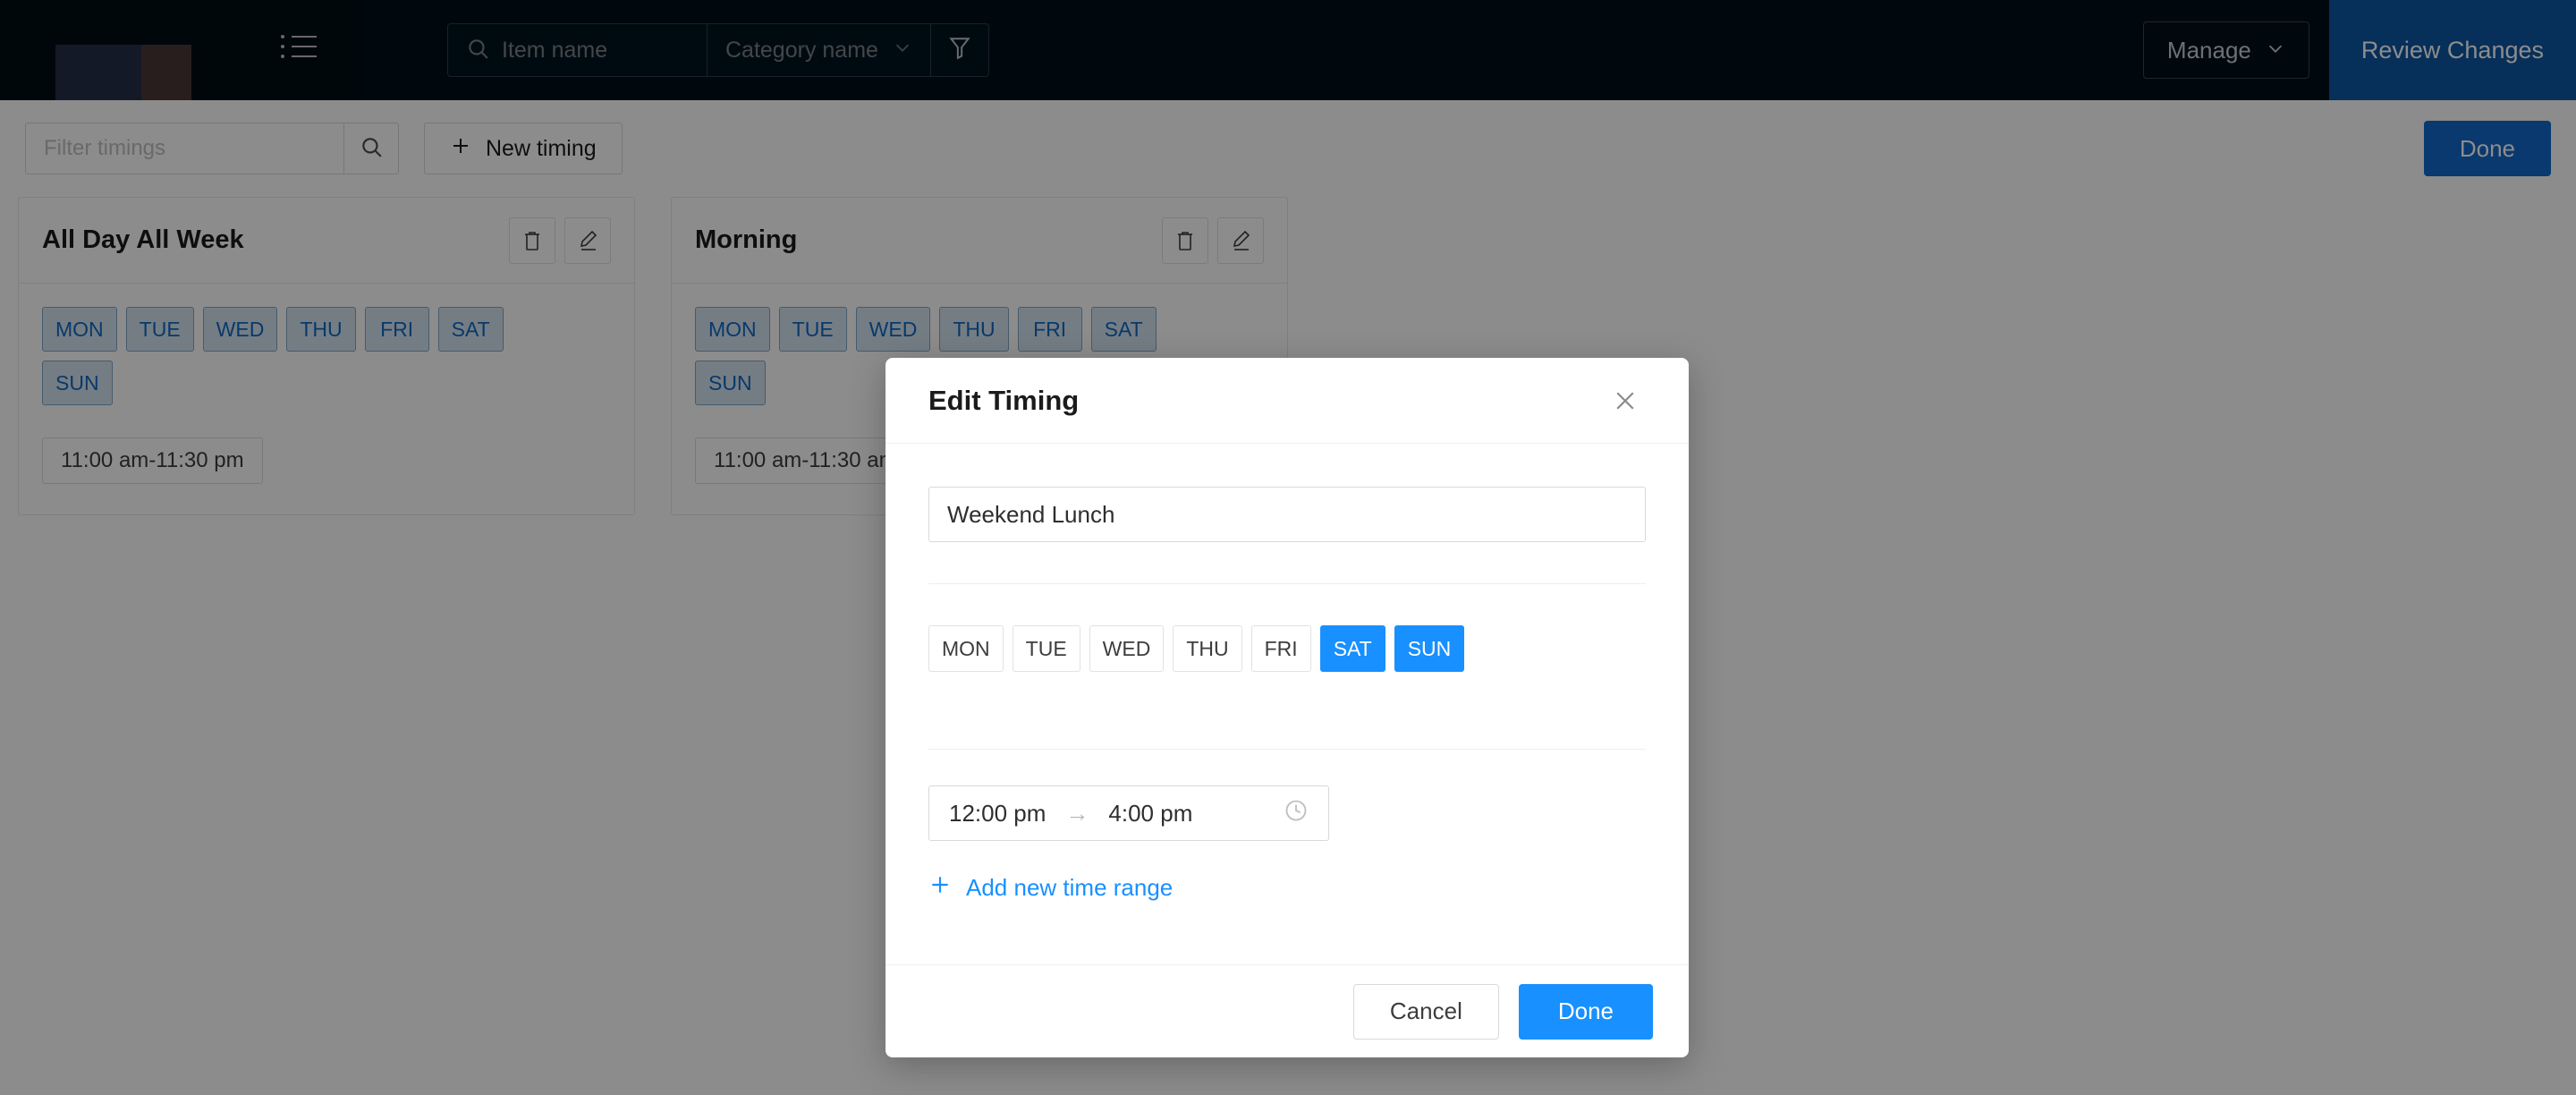 Image resolution: width=2576 pixels, height=1095 pixels. I want to click on day-picker-section: MON TUE WED THU FRI SAT SUN, so click(1287, 628).